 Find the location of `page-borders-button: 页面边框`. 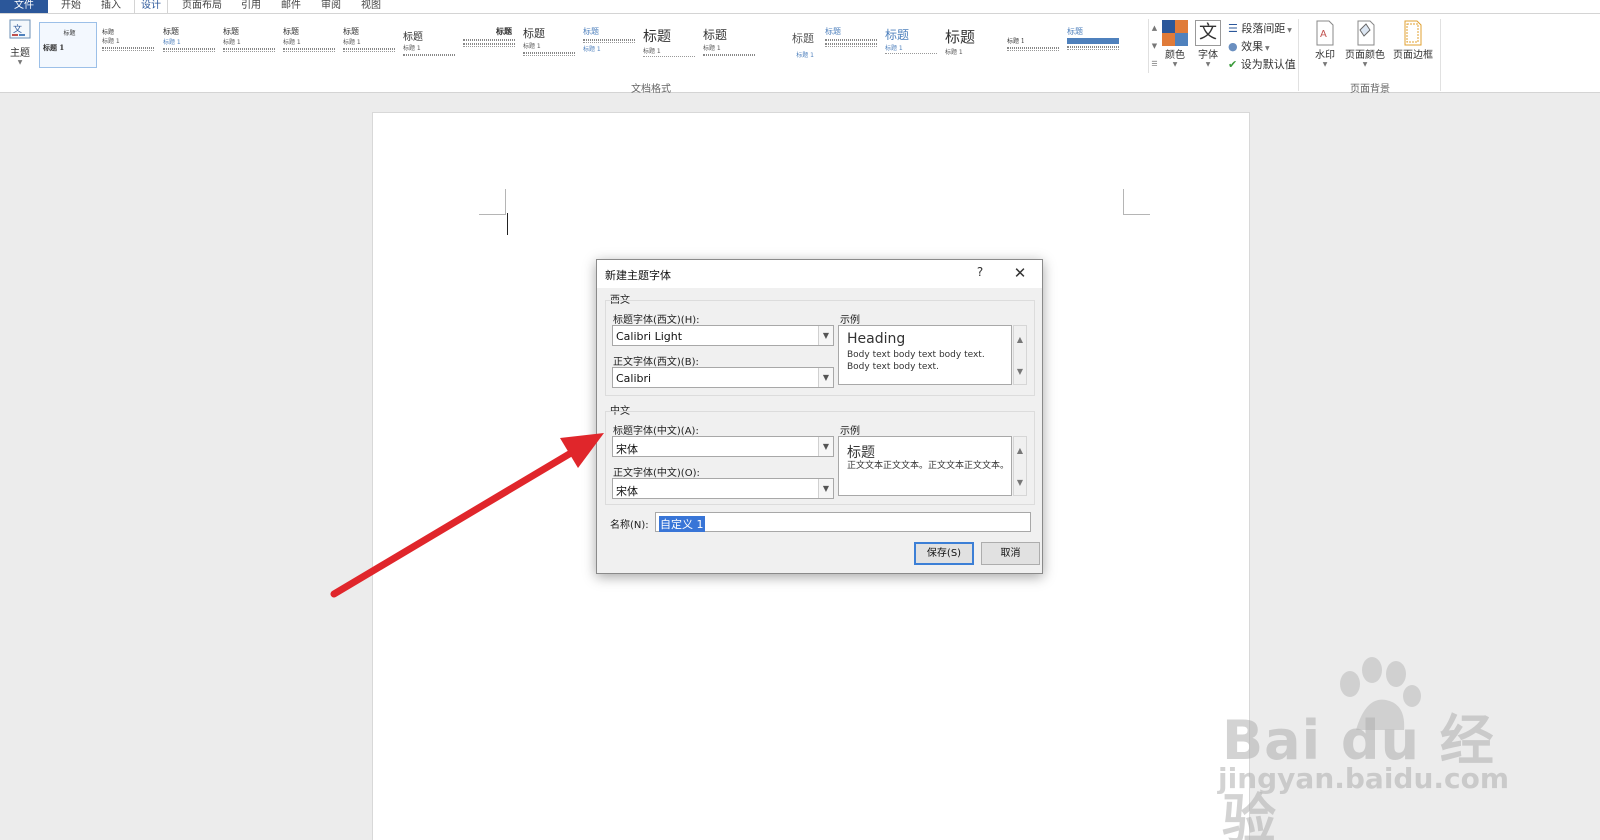

page-borders-button: 页面边框 is located at coordinates (1413, 40).